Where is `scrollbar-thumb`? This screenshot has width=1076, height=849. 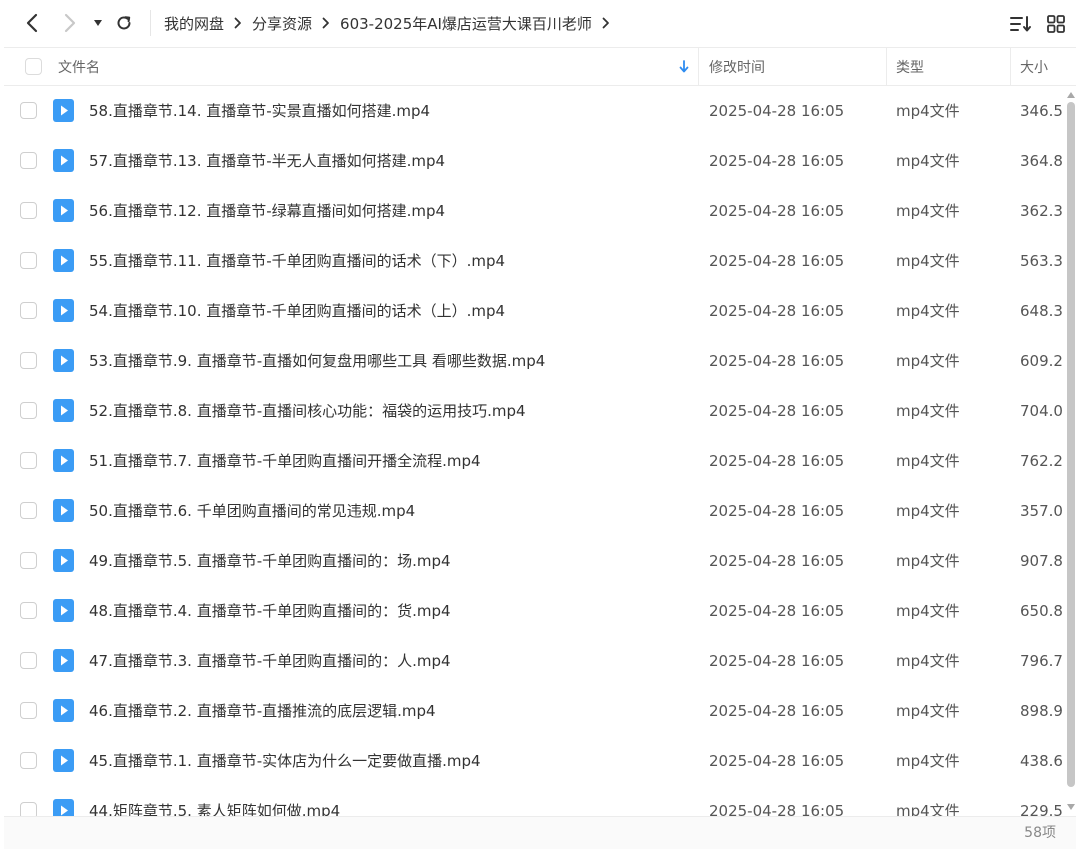 scrollbar-thumb is located at coordinates (1071, 444).